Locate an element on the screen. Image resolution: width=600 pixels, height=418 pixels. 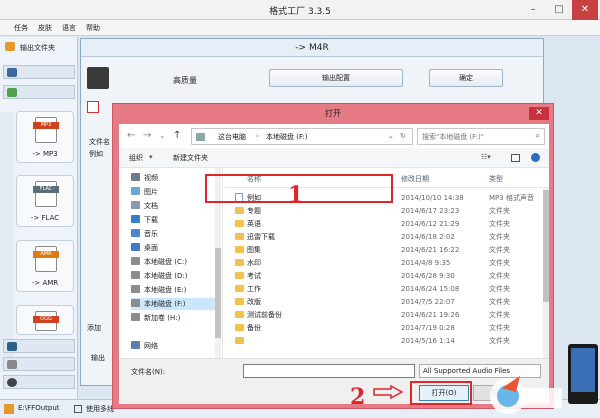
file-list-scroll-thumb is located at coordinates (546, 246).